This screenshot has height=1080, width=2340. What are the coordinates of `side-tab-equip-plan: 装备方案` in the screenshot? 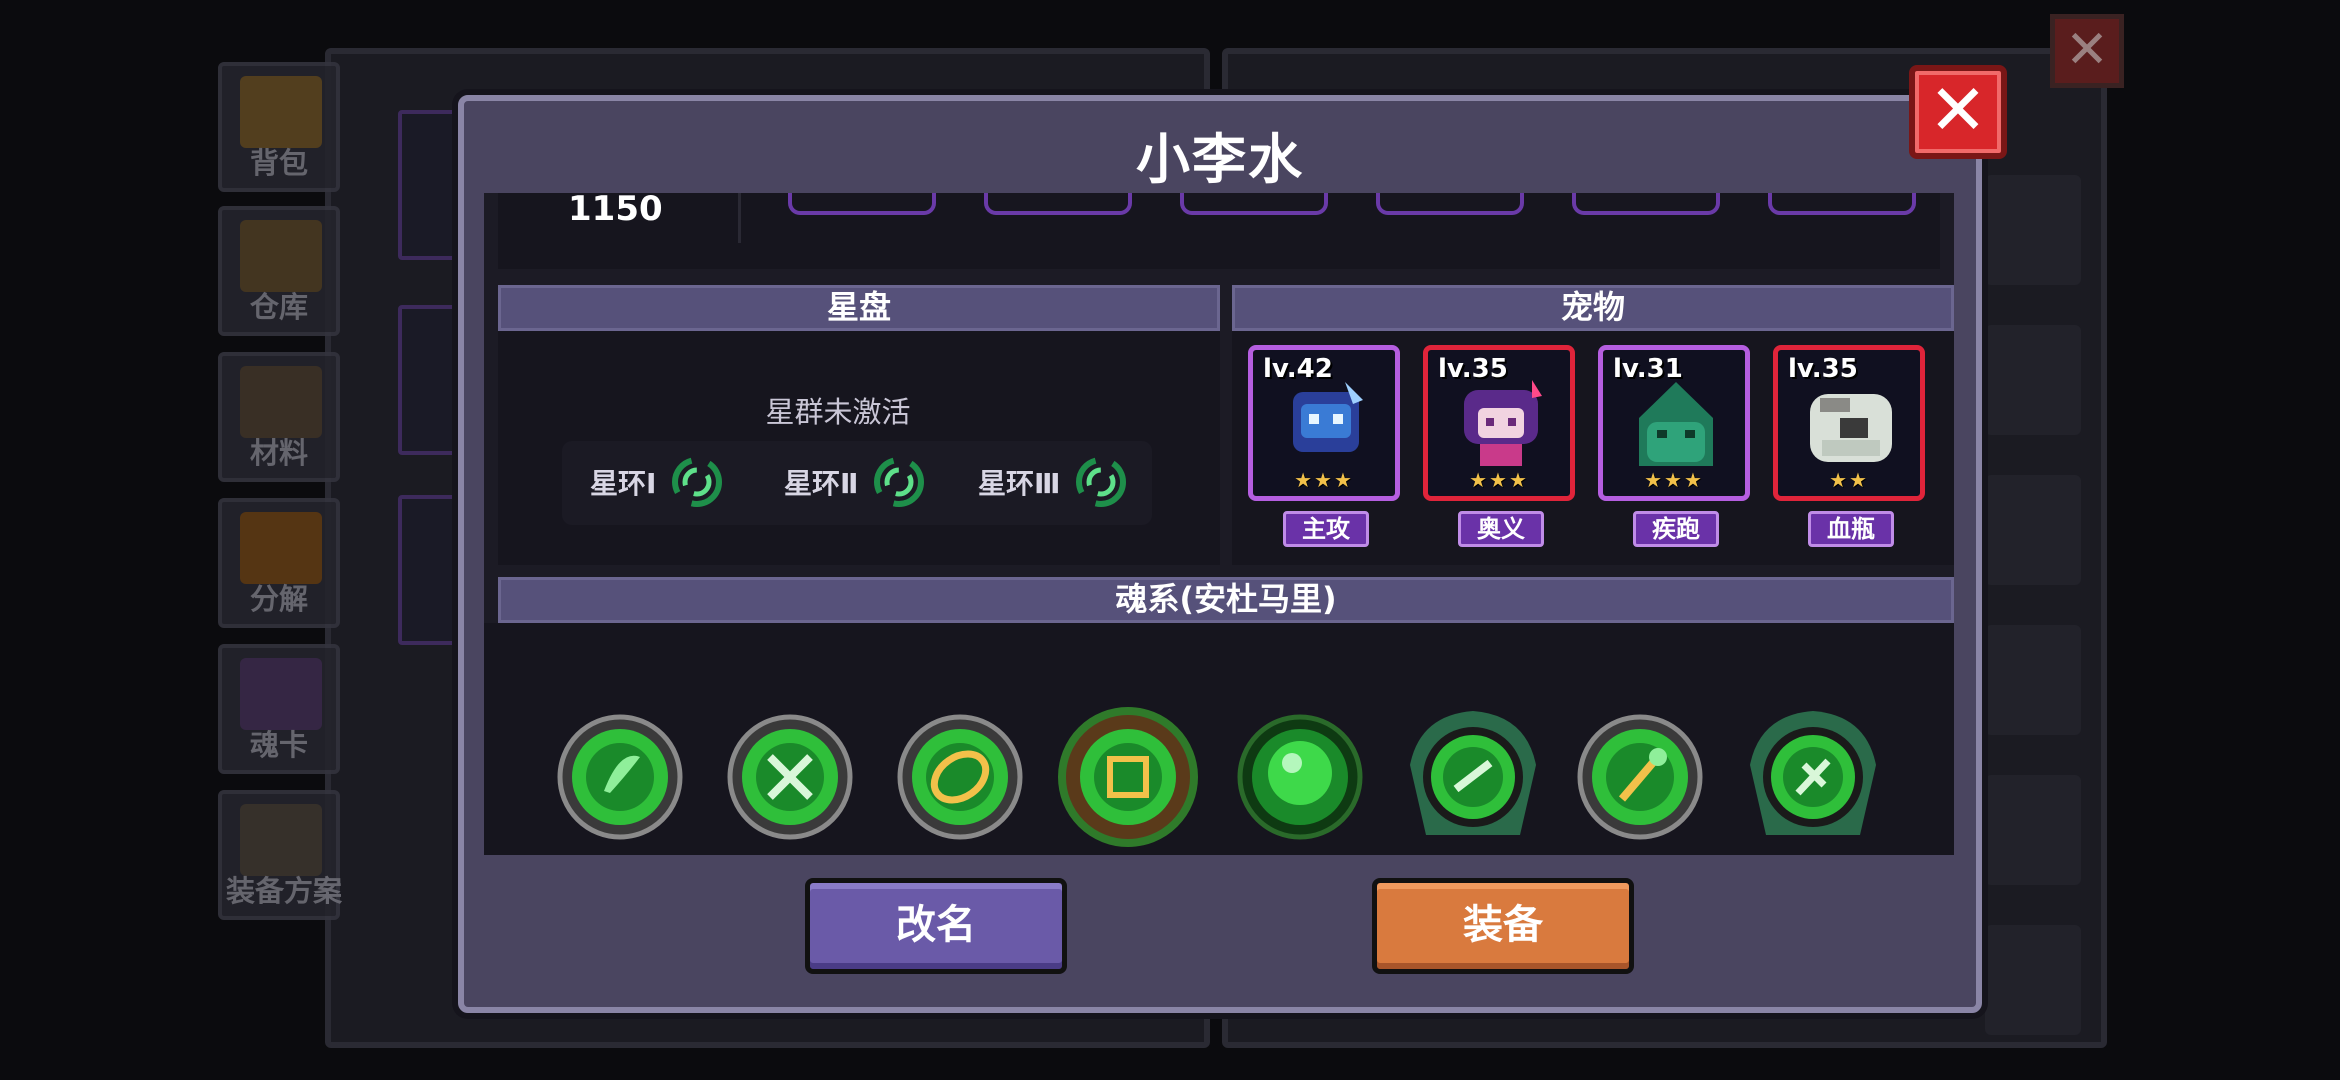 It's located at (280, 855).